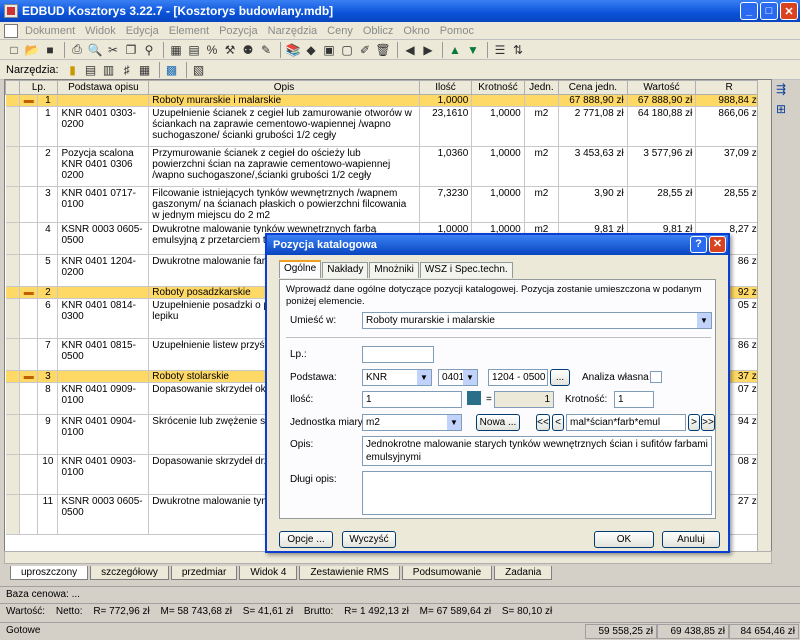 This screenshot has height=640, width=800. What do you see at coordinates (729, 126) in the screenshot?
I see `cell-r: 866,06 zł` at bounding box center [729, 126].